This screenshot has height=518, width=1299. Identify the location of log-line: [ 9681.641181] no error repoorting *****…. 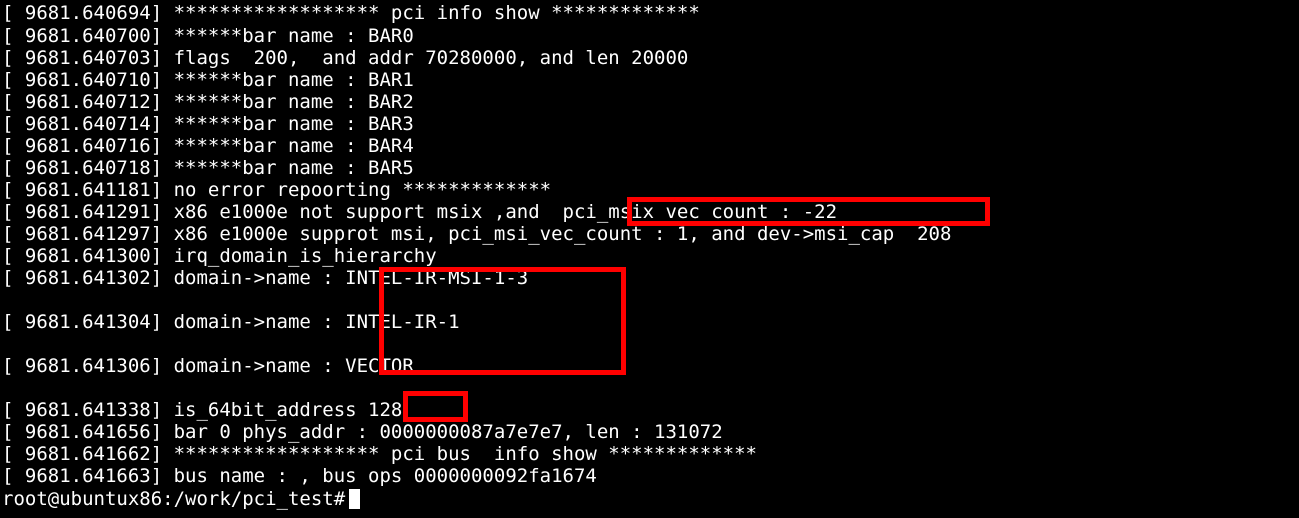
(277, 190).